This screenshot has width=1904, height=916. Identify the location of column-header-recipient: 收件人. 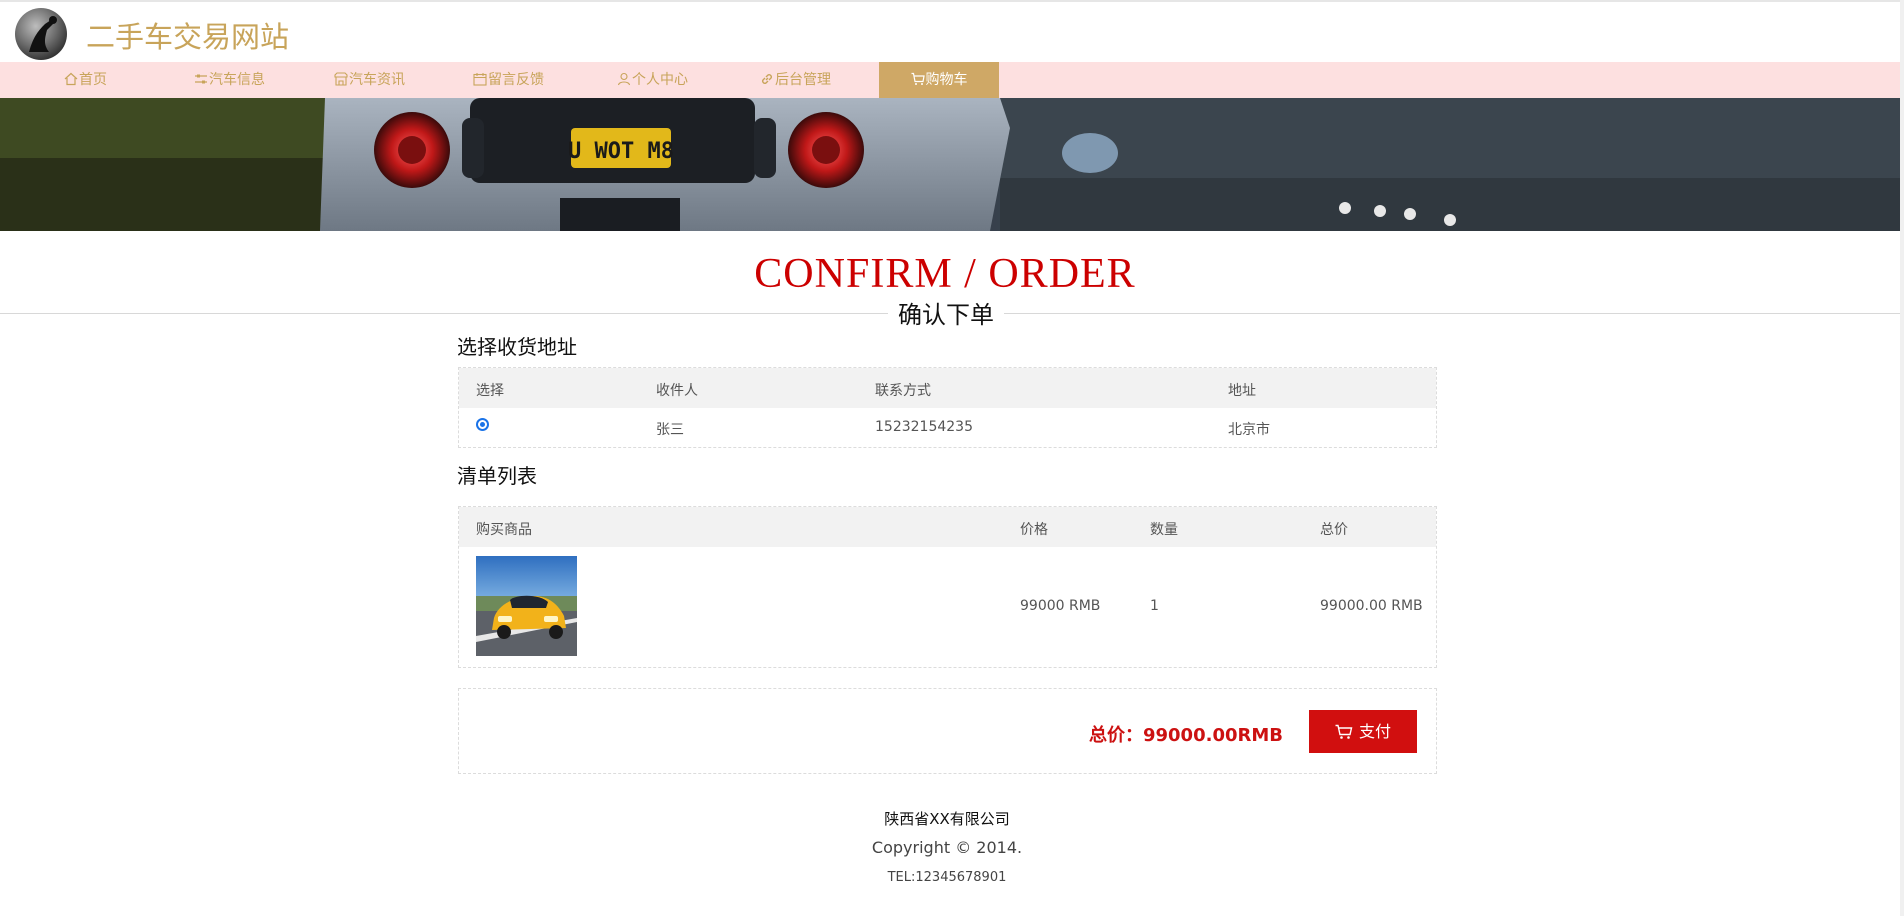
(677, 391).